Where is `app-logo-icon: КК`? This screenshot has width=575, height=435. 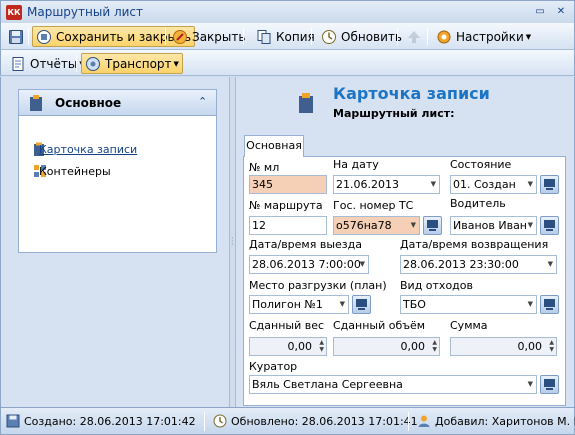 app-logo-icon: КК is located at coordinates (14, 12).